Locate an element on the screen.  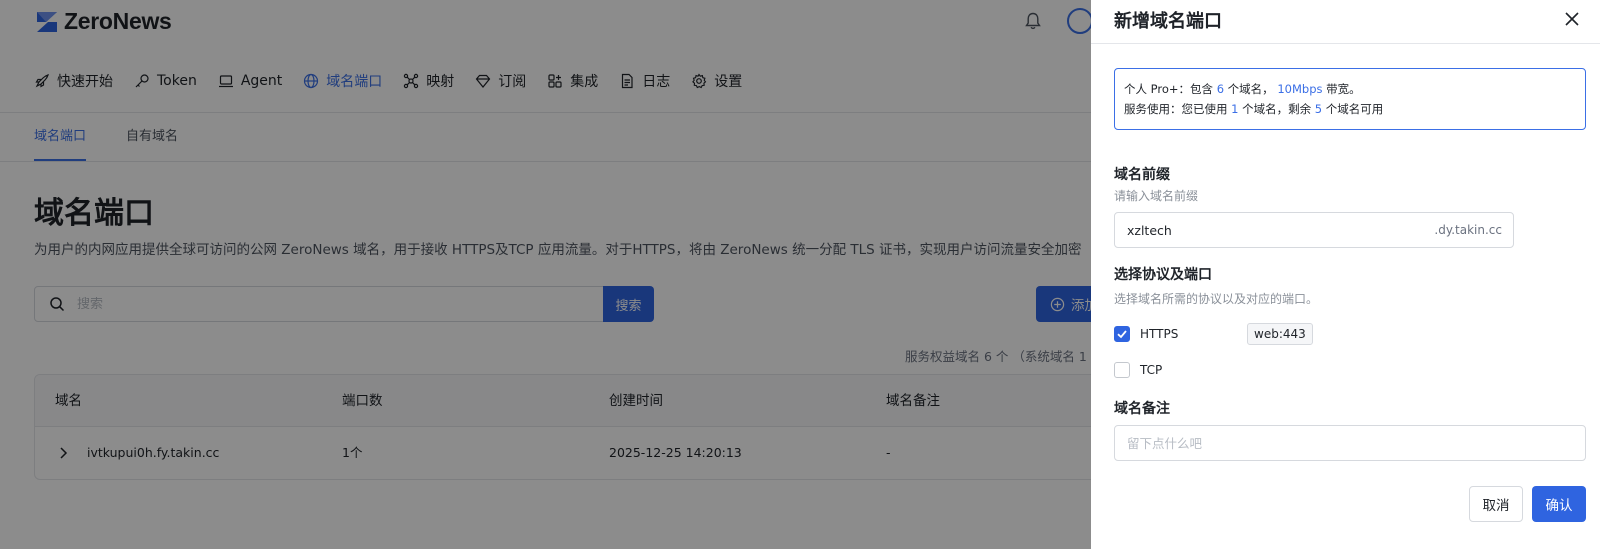
info-text: 个域名可用 is located at coordinates (1353, 109).